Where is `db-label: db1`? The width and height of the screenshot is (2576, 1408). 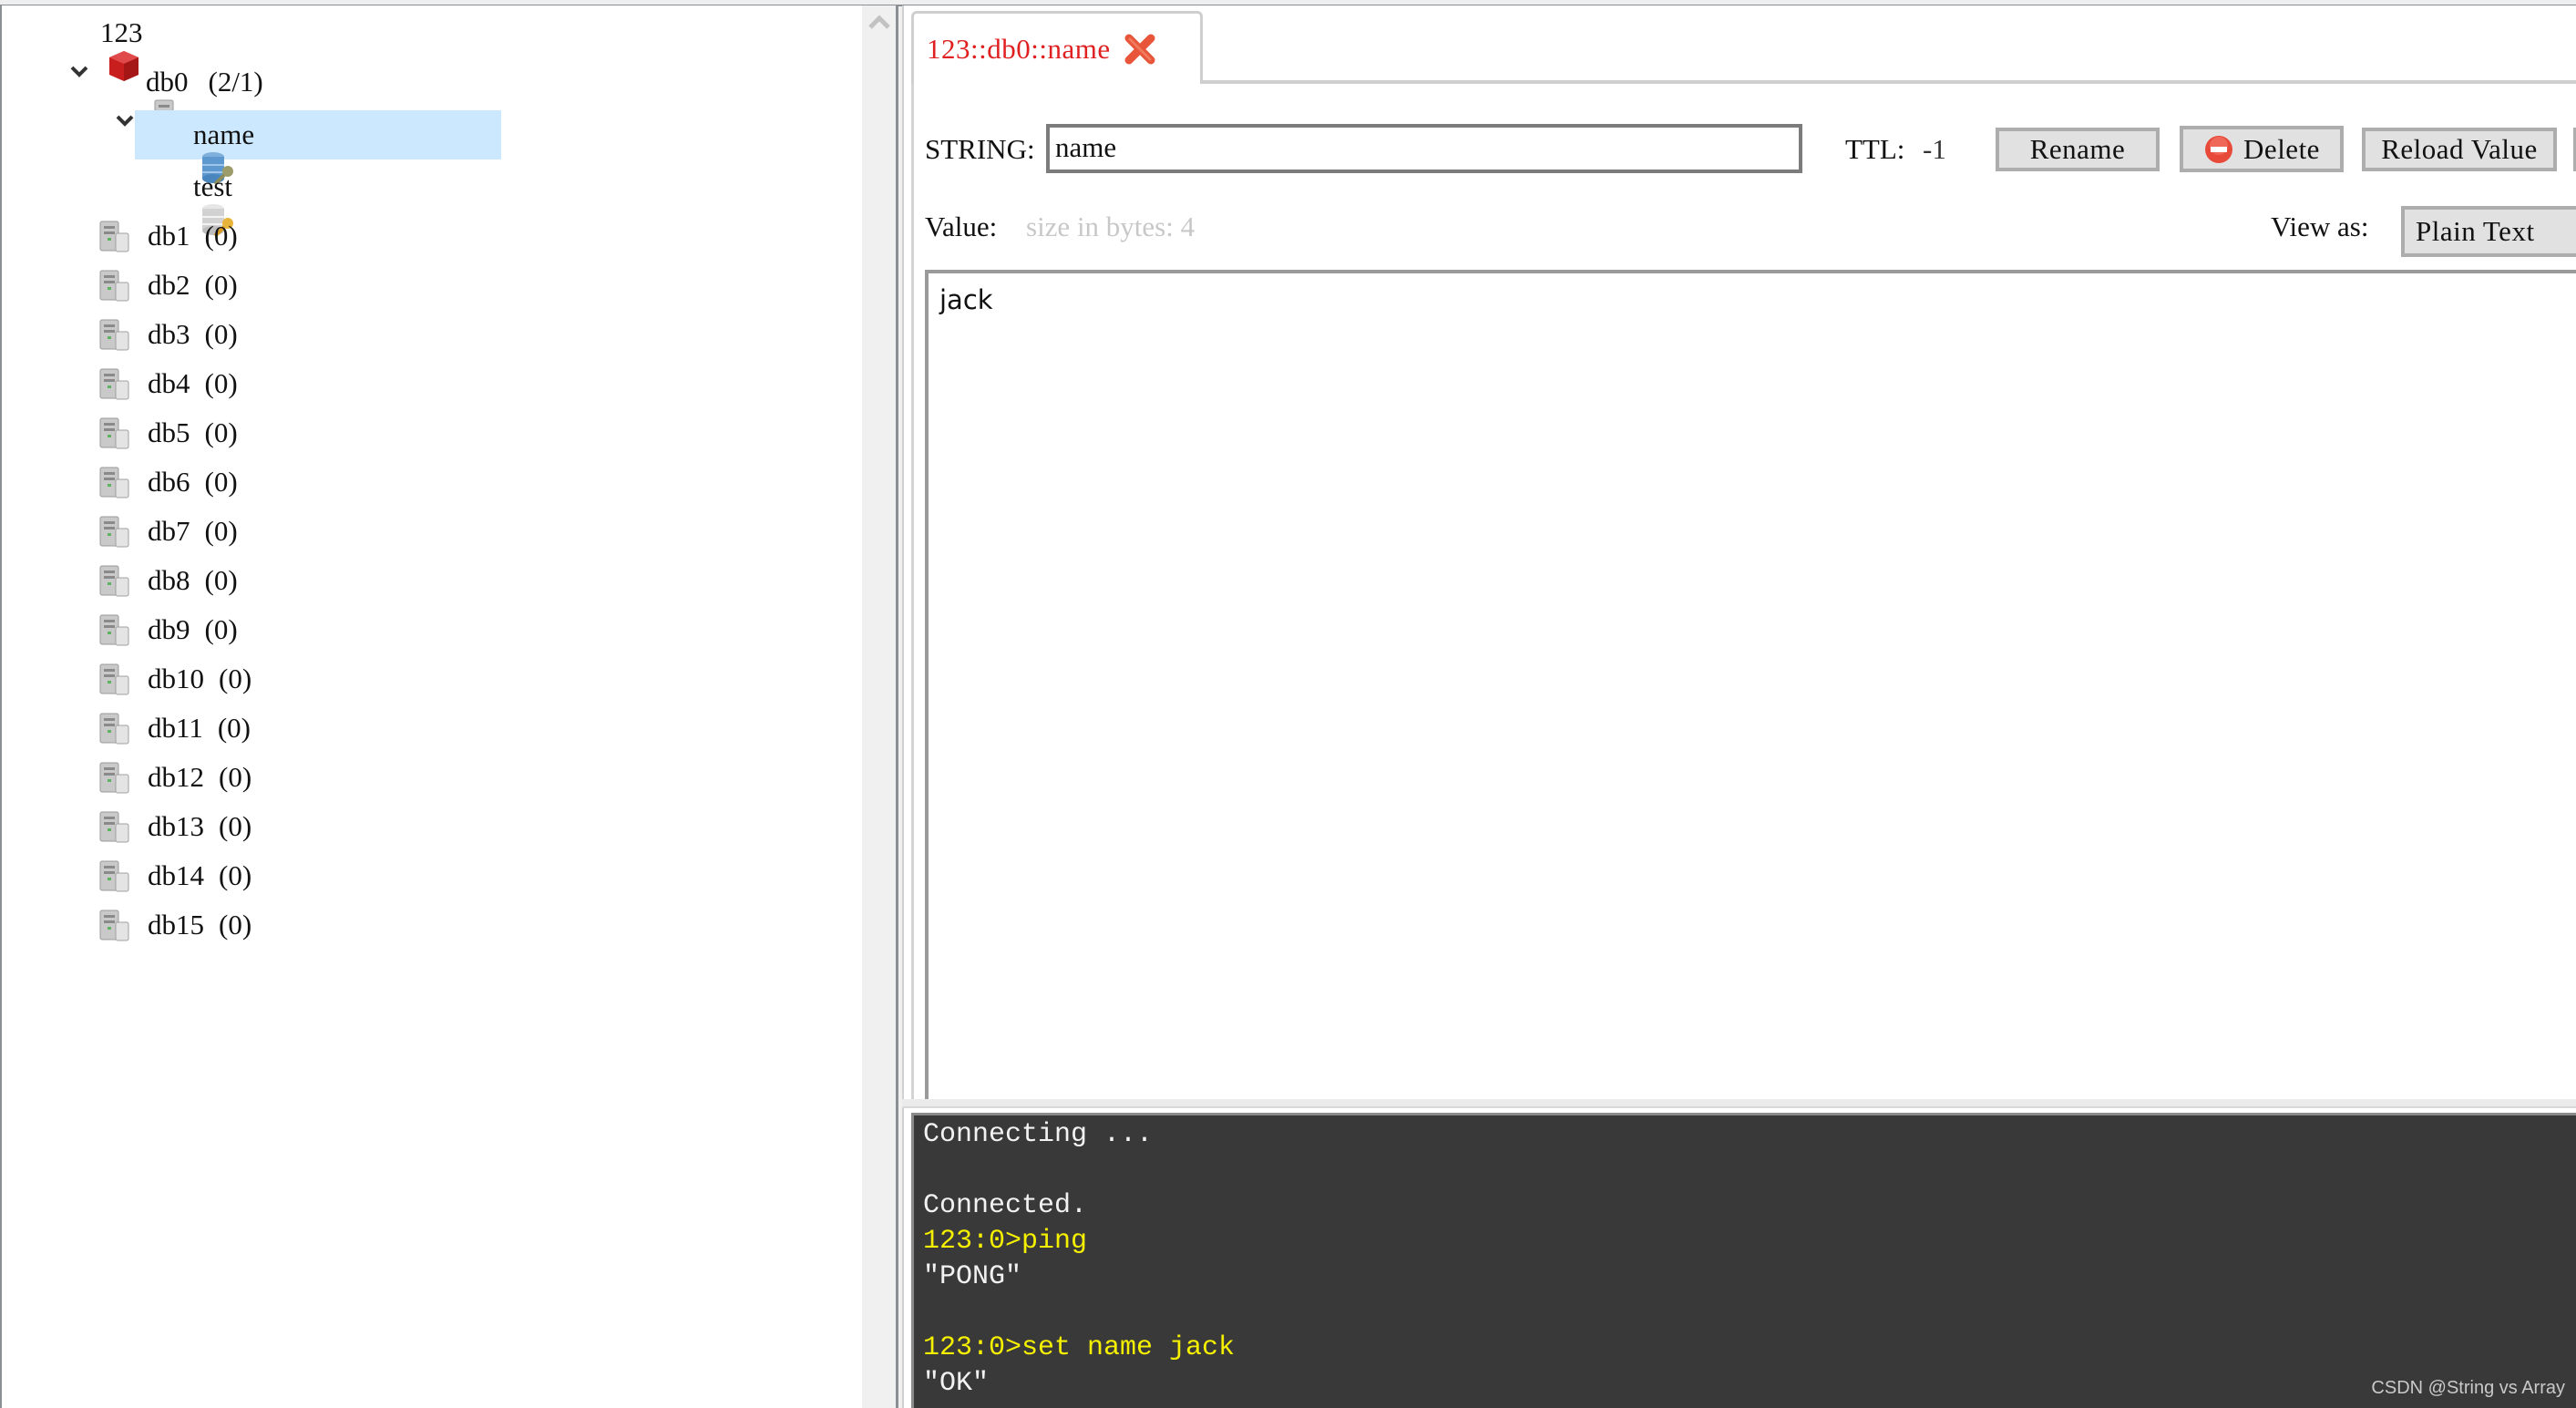 db-label: db1 is located at coordinates (169, 236).